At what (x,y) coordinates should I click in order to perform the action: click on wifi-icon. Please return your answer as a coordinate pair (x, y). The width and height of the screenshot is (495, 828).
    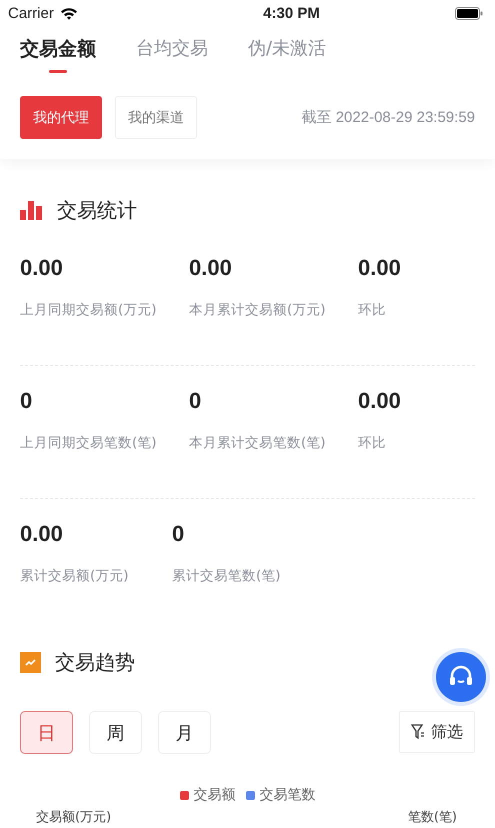
    Looking at the image, I should click on (69, 13).